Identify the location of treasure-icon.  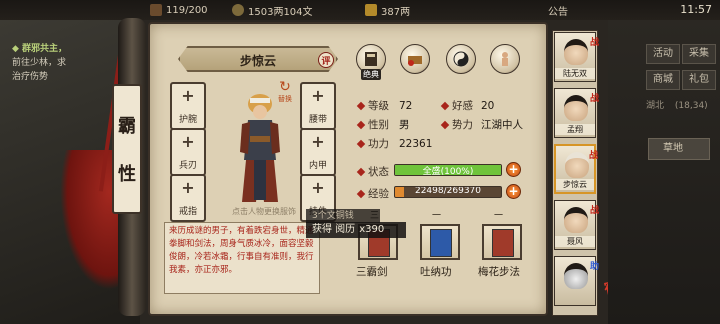
(415, 59).